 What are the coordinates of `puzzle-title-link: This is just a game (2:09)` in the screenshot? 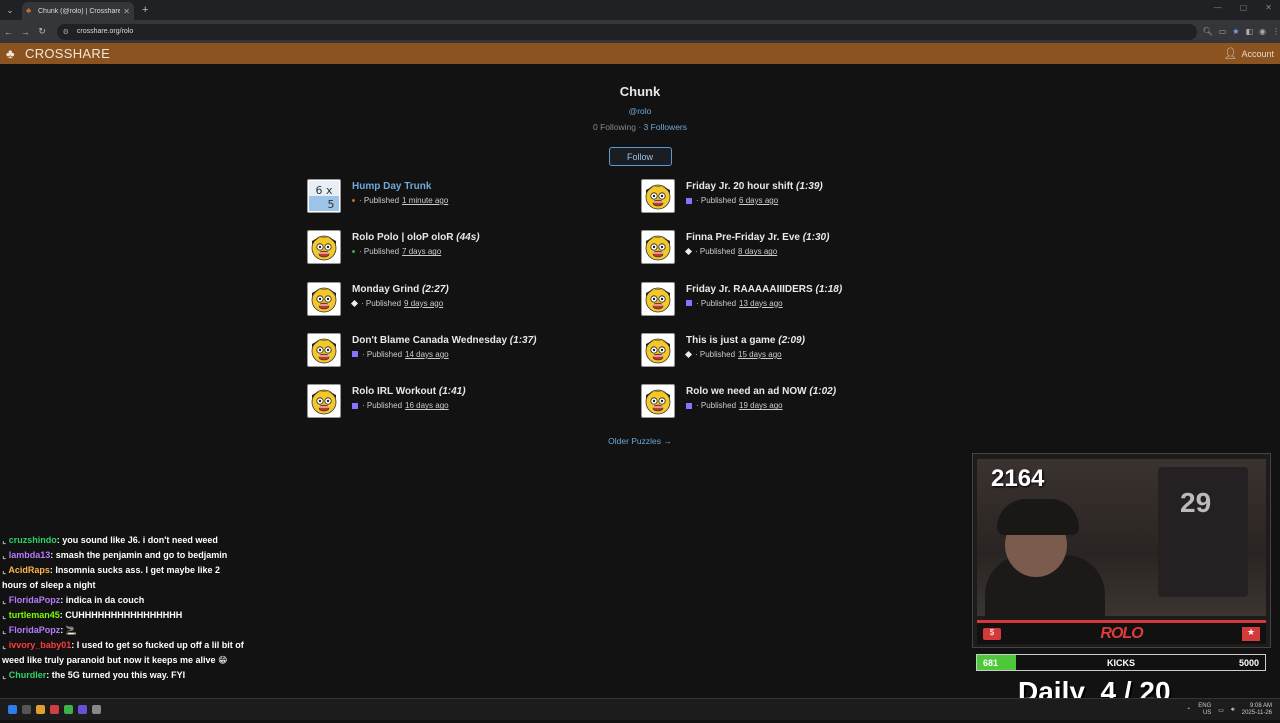 It's located at (745, 340).